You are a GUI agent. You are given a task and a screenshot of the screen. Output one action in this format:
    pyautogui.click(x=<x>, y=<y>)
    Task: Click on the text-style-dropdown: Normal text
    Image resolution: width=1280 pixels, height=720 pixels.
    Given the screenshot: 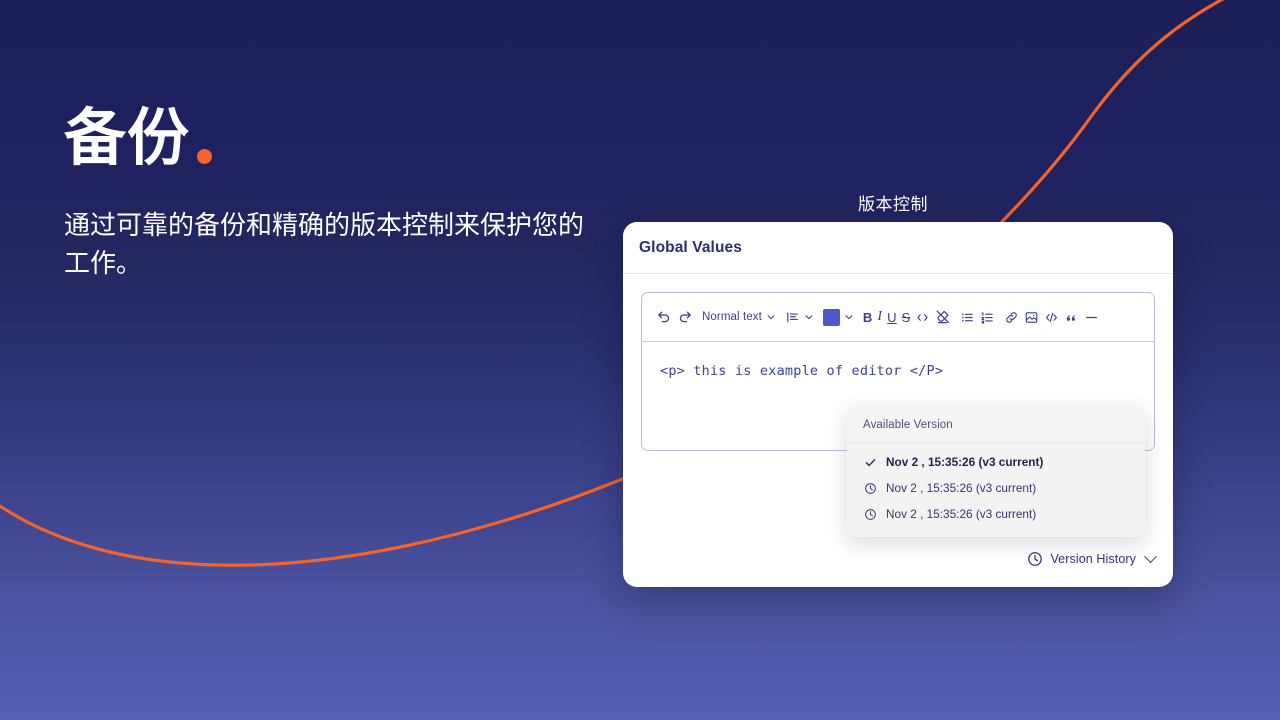 What is the action you would take?
    pyautogui.click(x=739, y=317)
    